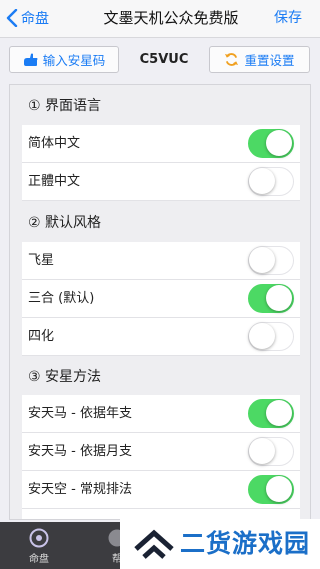  I want to click on disc-icon, so click(39, 538).